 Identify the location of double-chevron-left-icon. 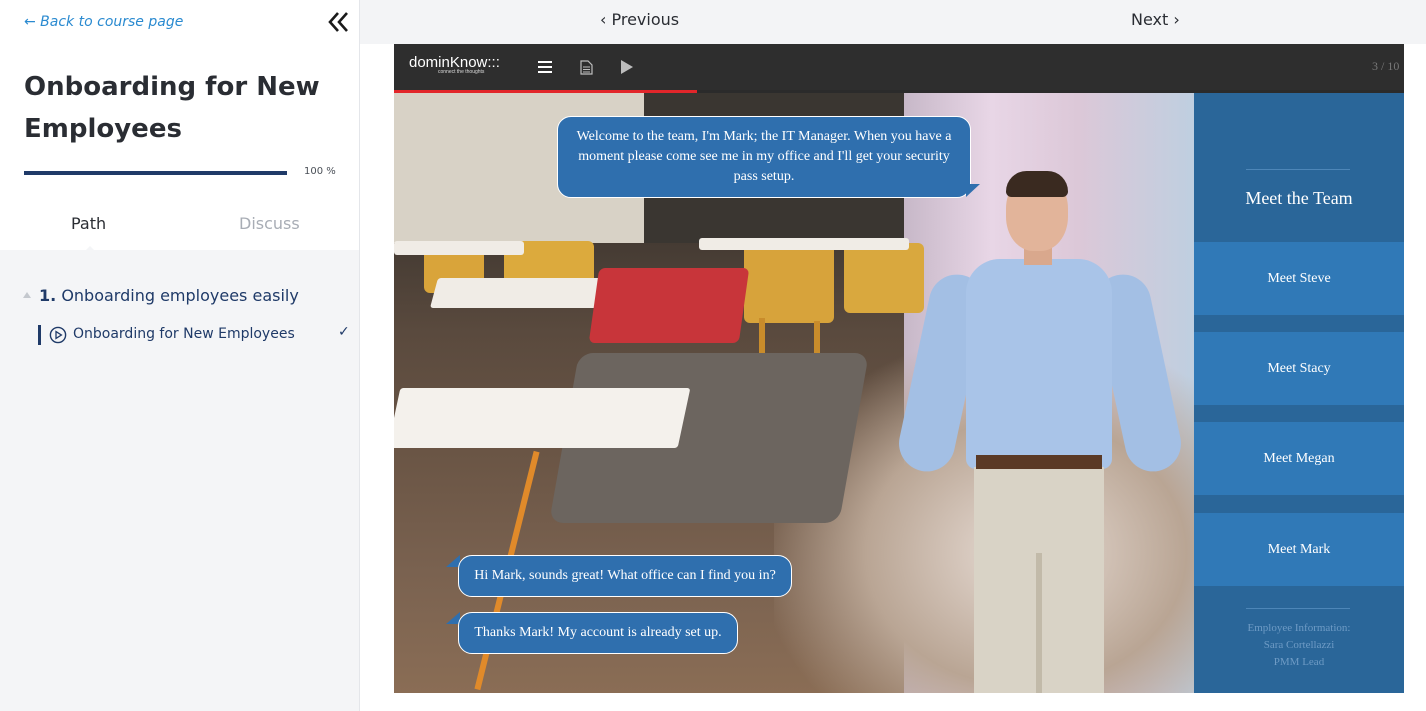
(338, 22).